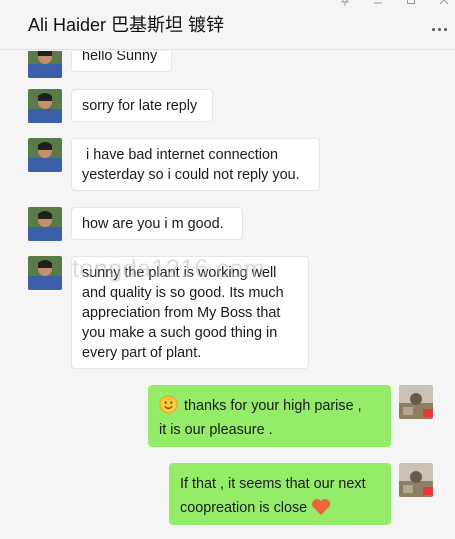  Describe the element at coordinates (227, 25) in the screenshot. I see `title-bar: Ali Haider 巴基斯坦 镀锌` at that location.